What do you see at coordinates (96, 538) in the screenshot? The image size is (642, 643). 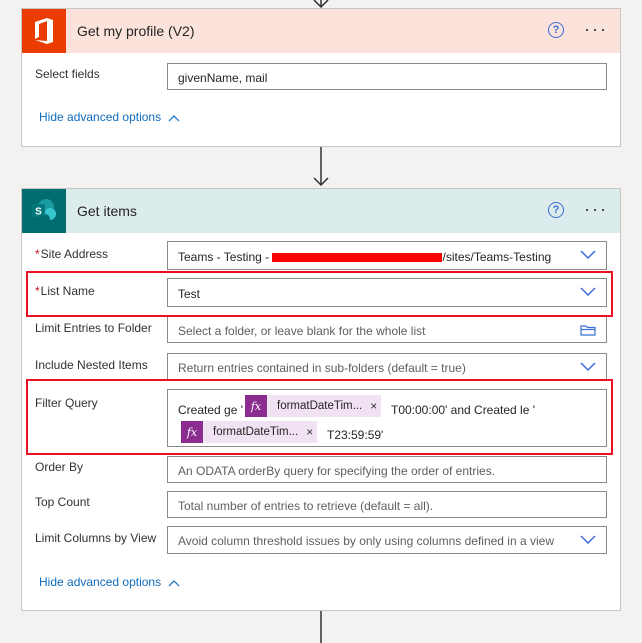 I see `limit-view-label: Limit Columns by View` at bounding box center [96, 538].